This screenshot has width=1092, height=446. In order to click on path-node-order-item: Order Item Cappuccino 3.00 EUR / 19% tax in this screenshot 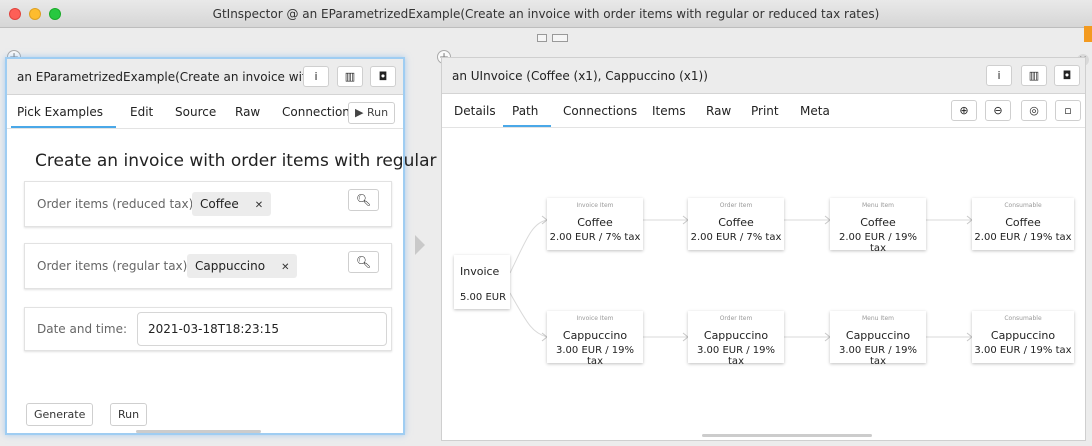, I will do `click(736, 339)`.